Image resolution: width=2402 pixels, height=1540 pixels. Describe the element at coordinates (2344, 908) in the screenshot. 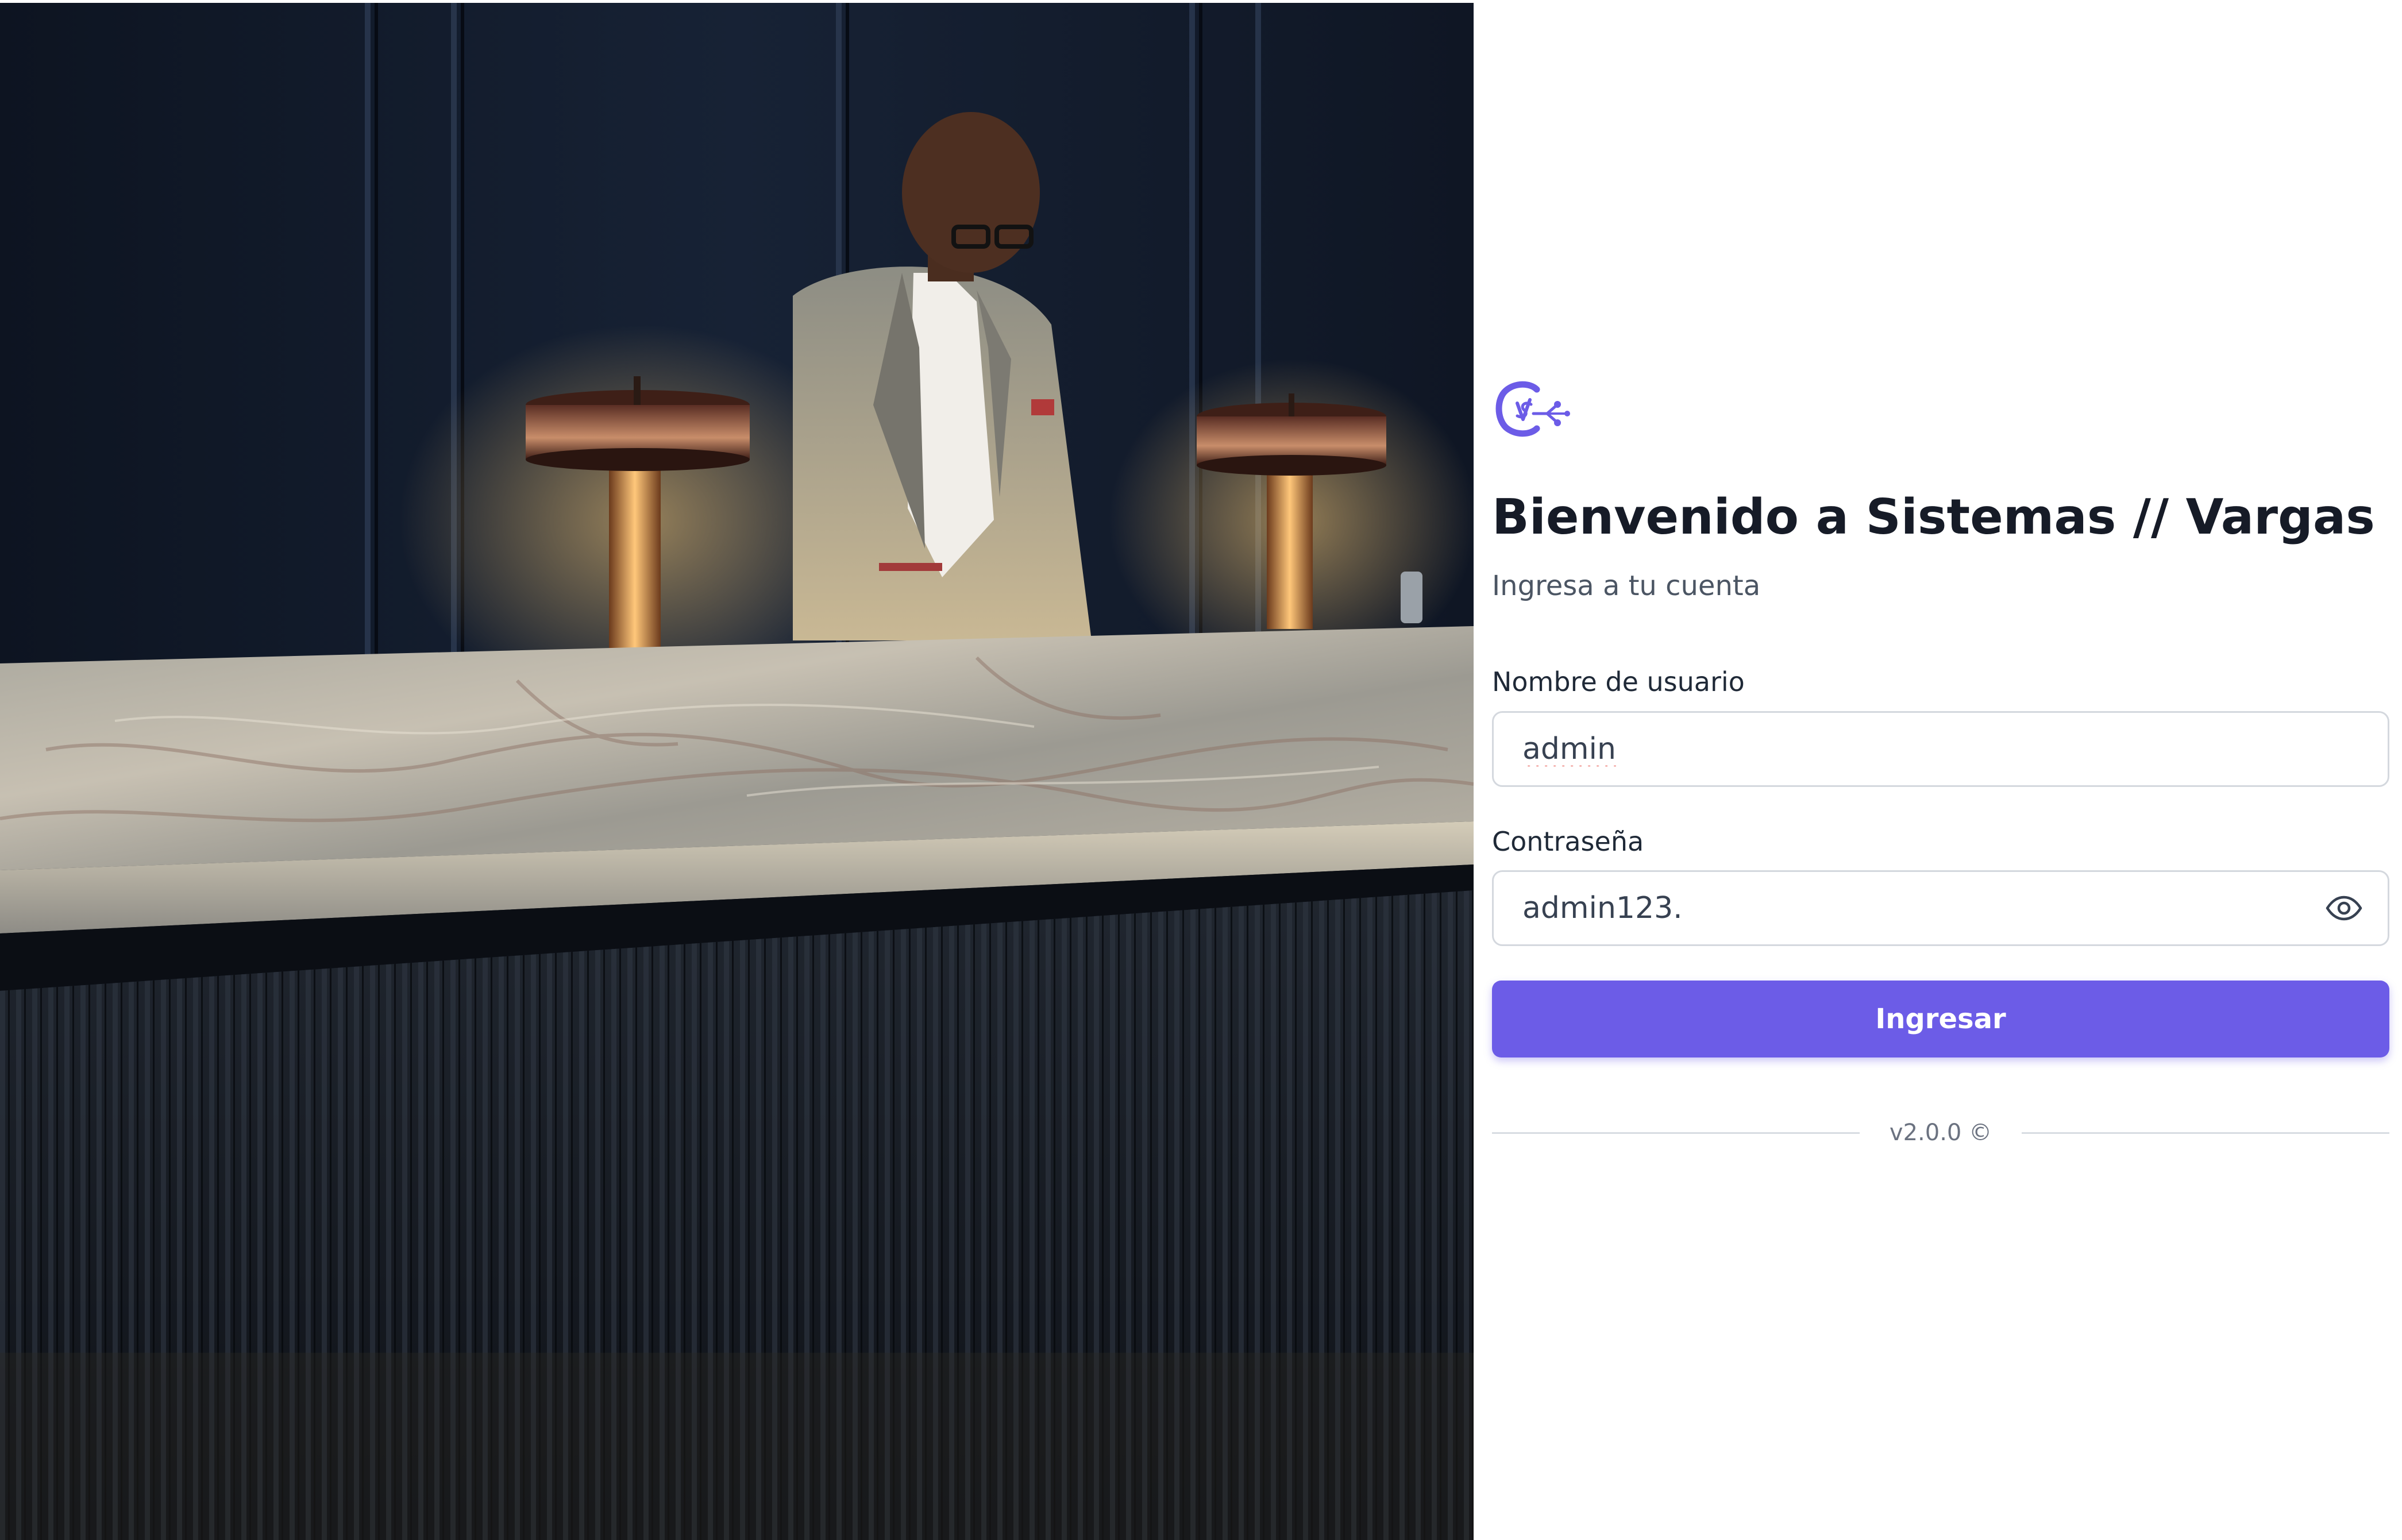

I see `eye-icon` at that location.